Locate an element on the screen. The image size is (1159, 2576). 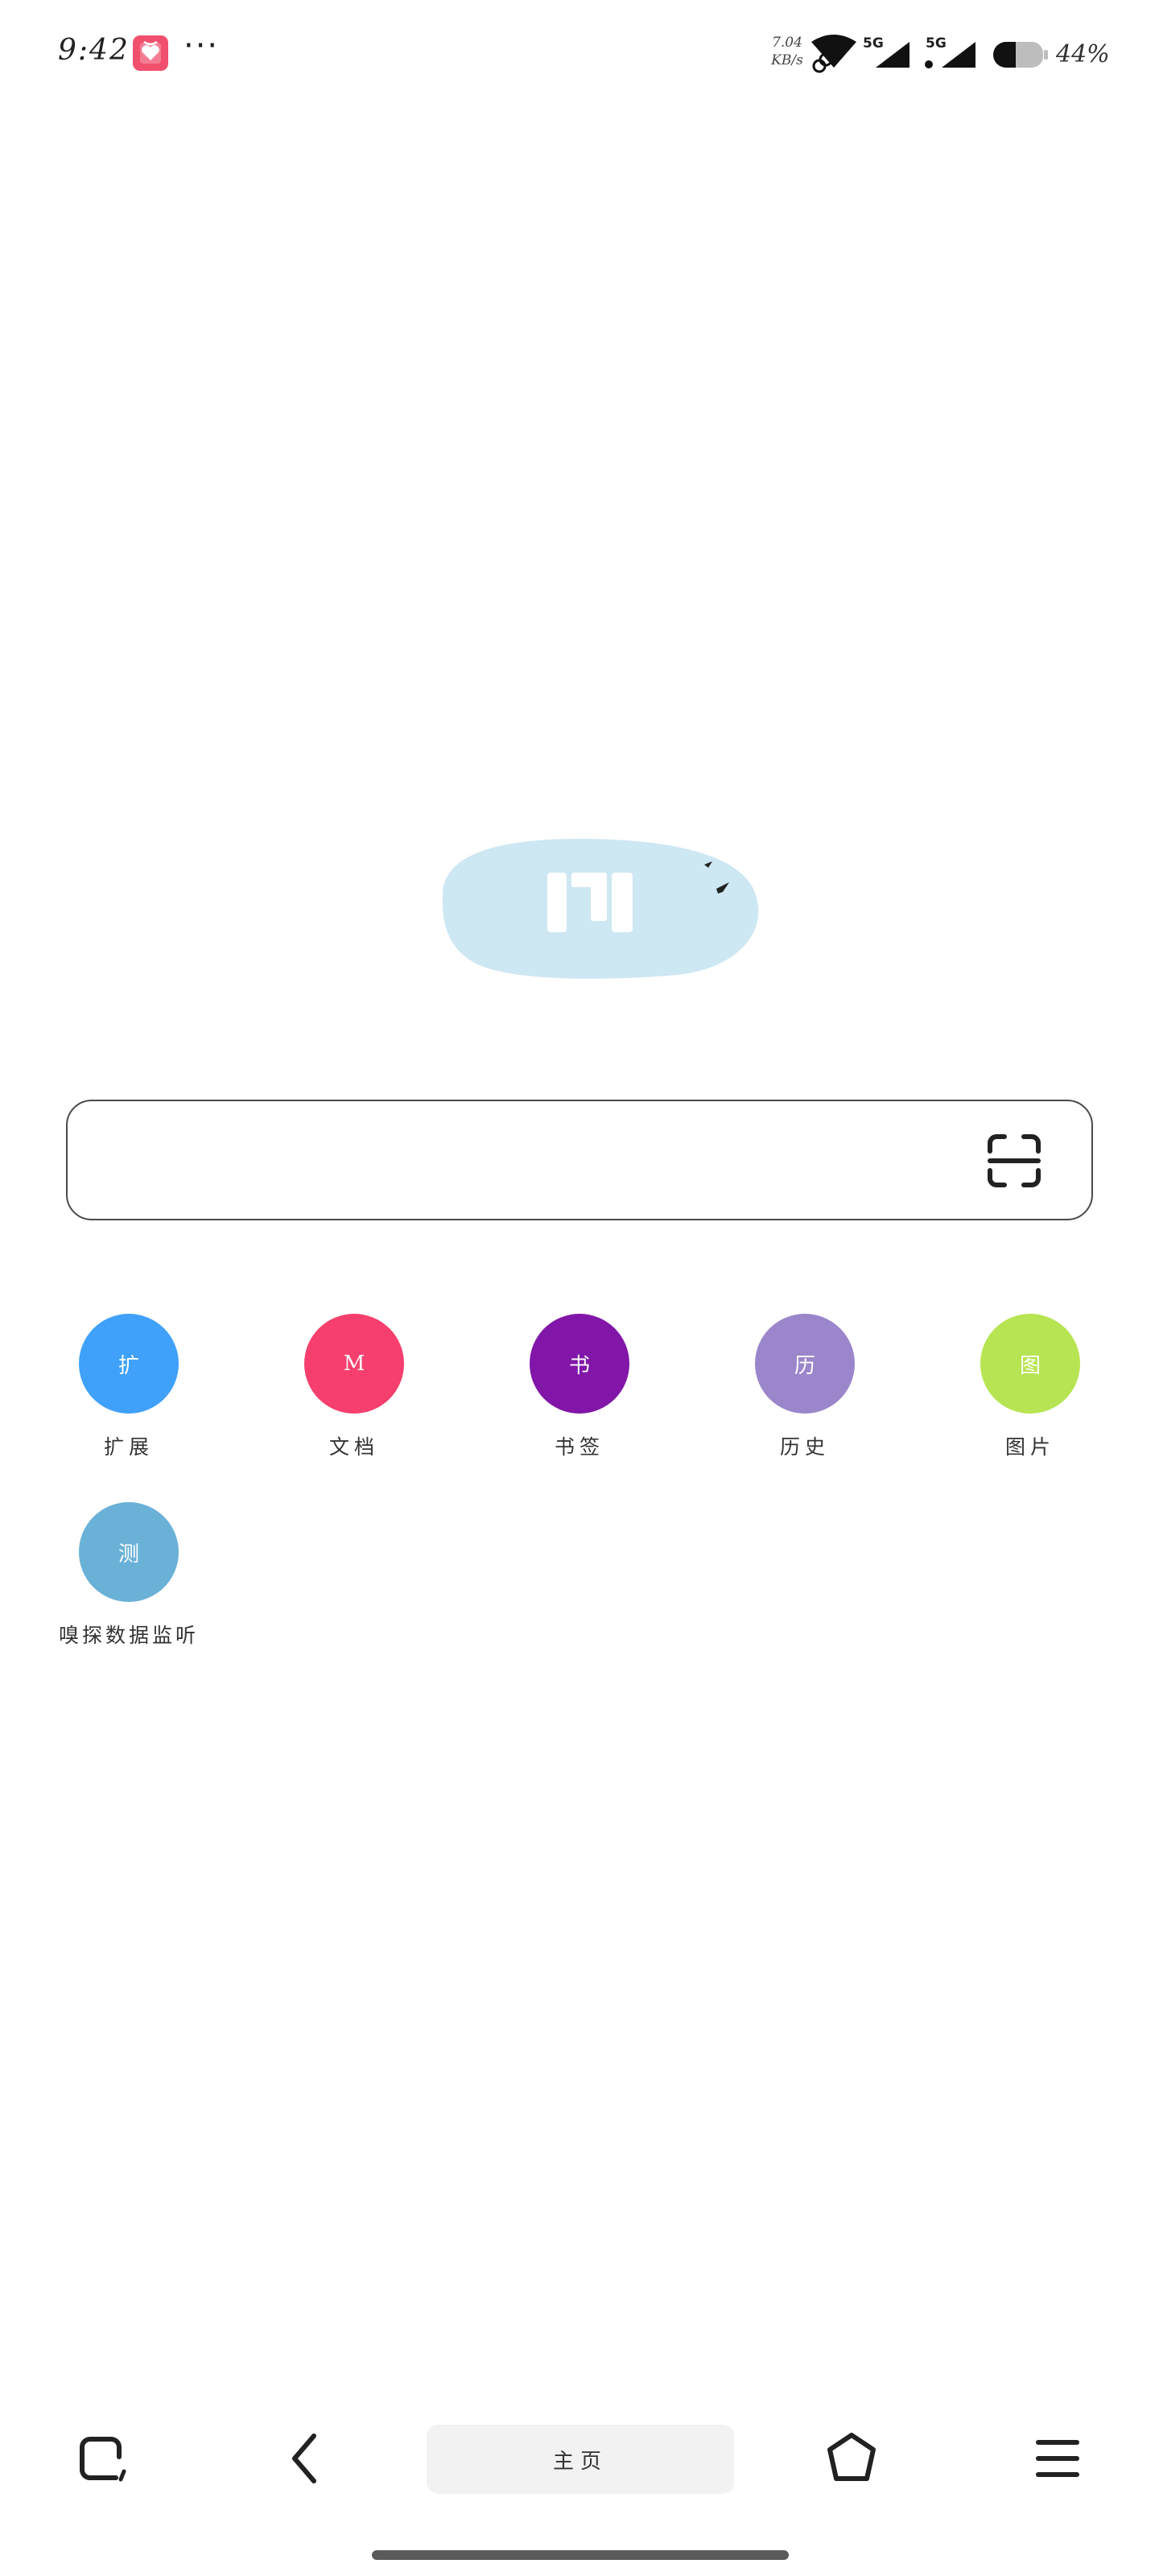
status-time: 9:42 is located at coordinates (94, 50).